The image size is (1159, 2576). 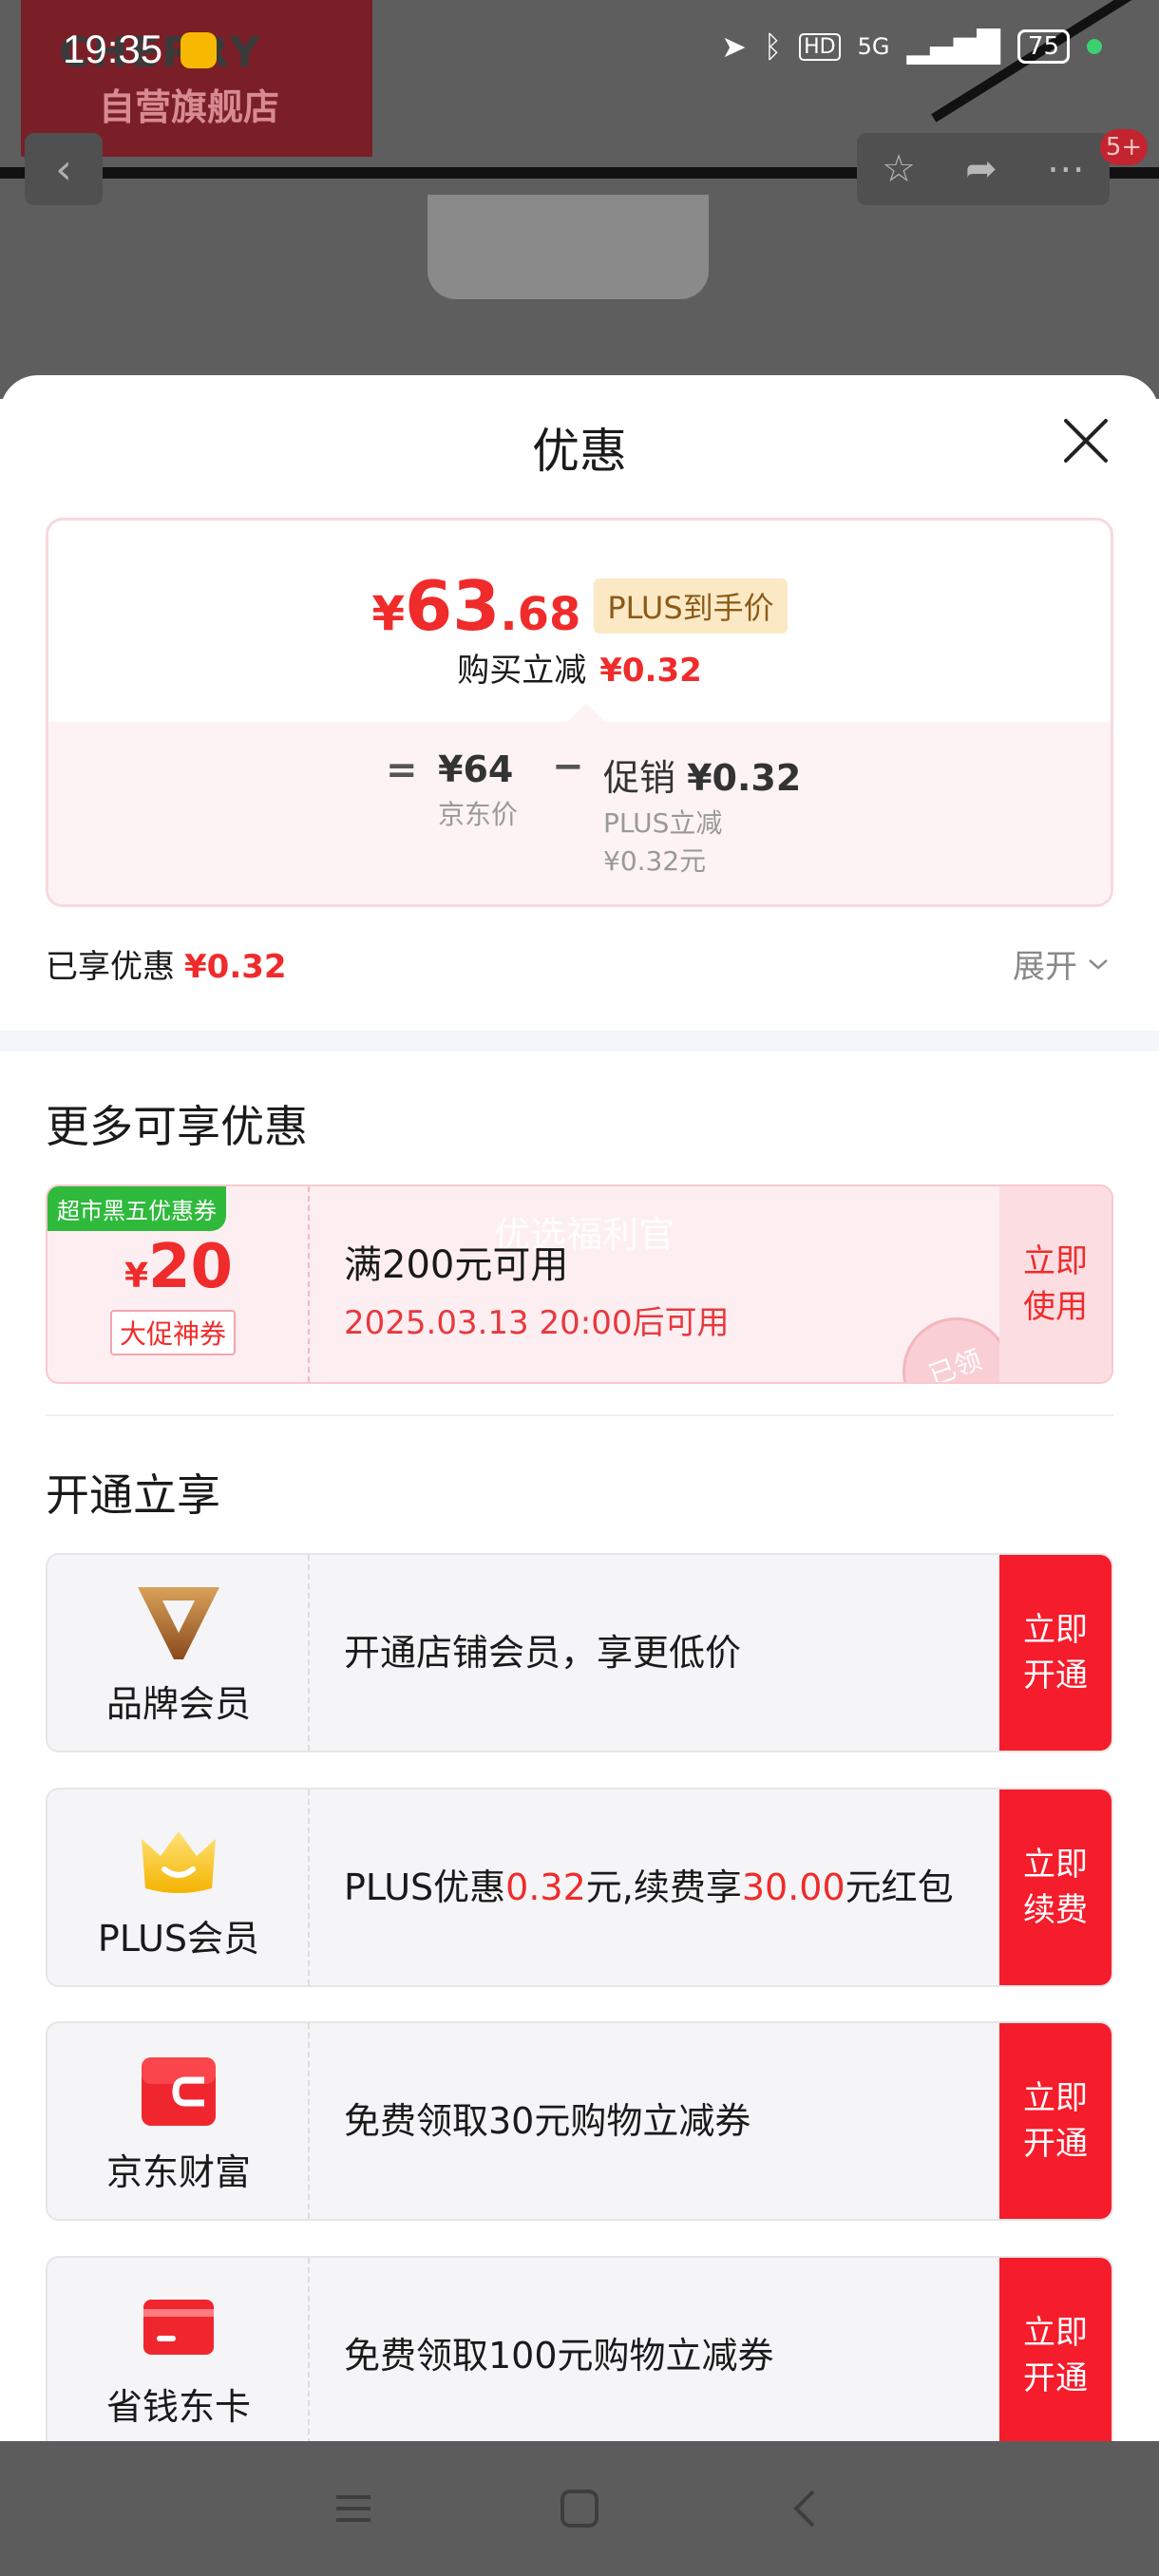 I want to click on page-toolbar: ☆ ➦ ⋯, so click(x=983, y=169).